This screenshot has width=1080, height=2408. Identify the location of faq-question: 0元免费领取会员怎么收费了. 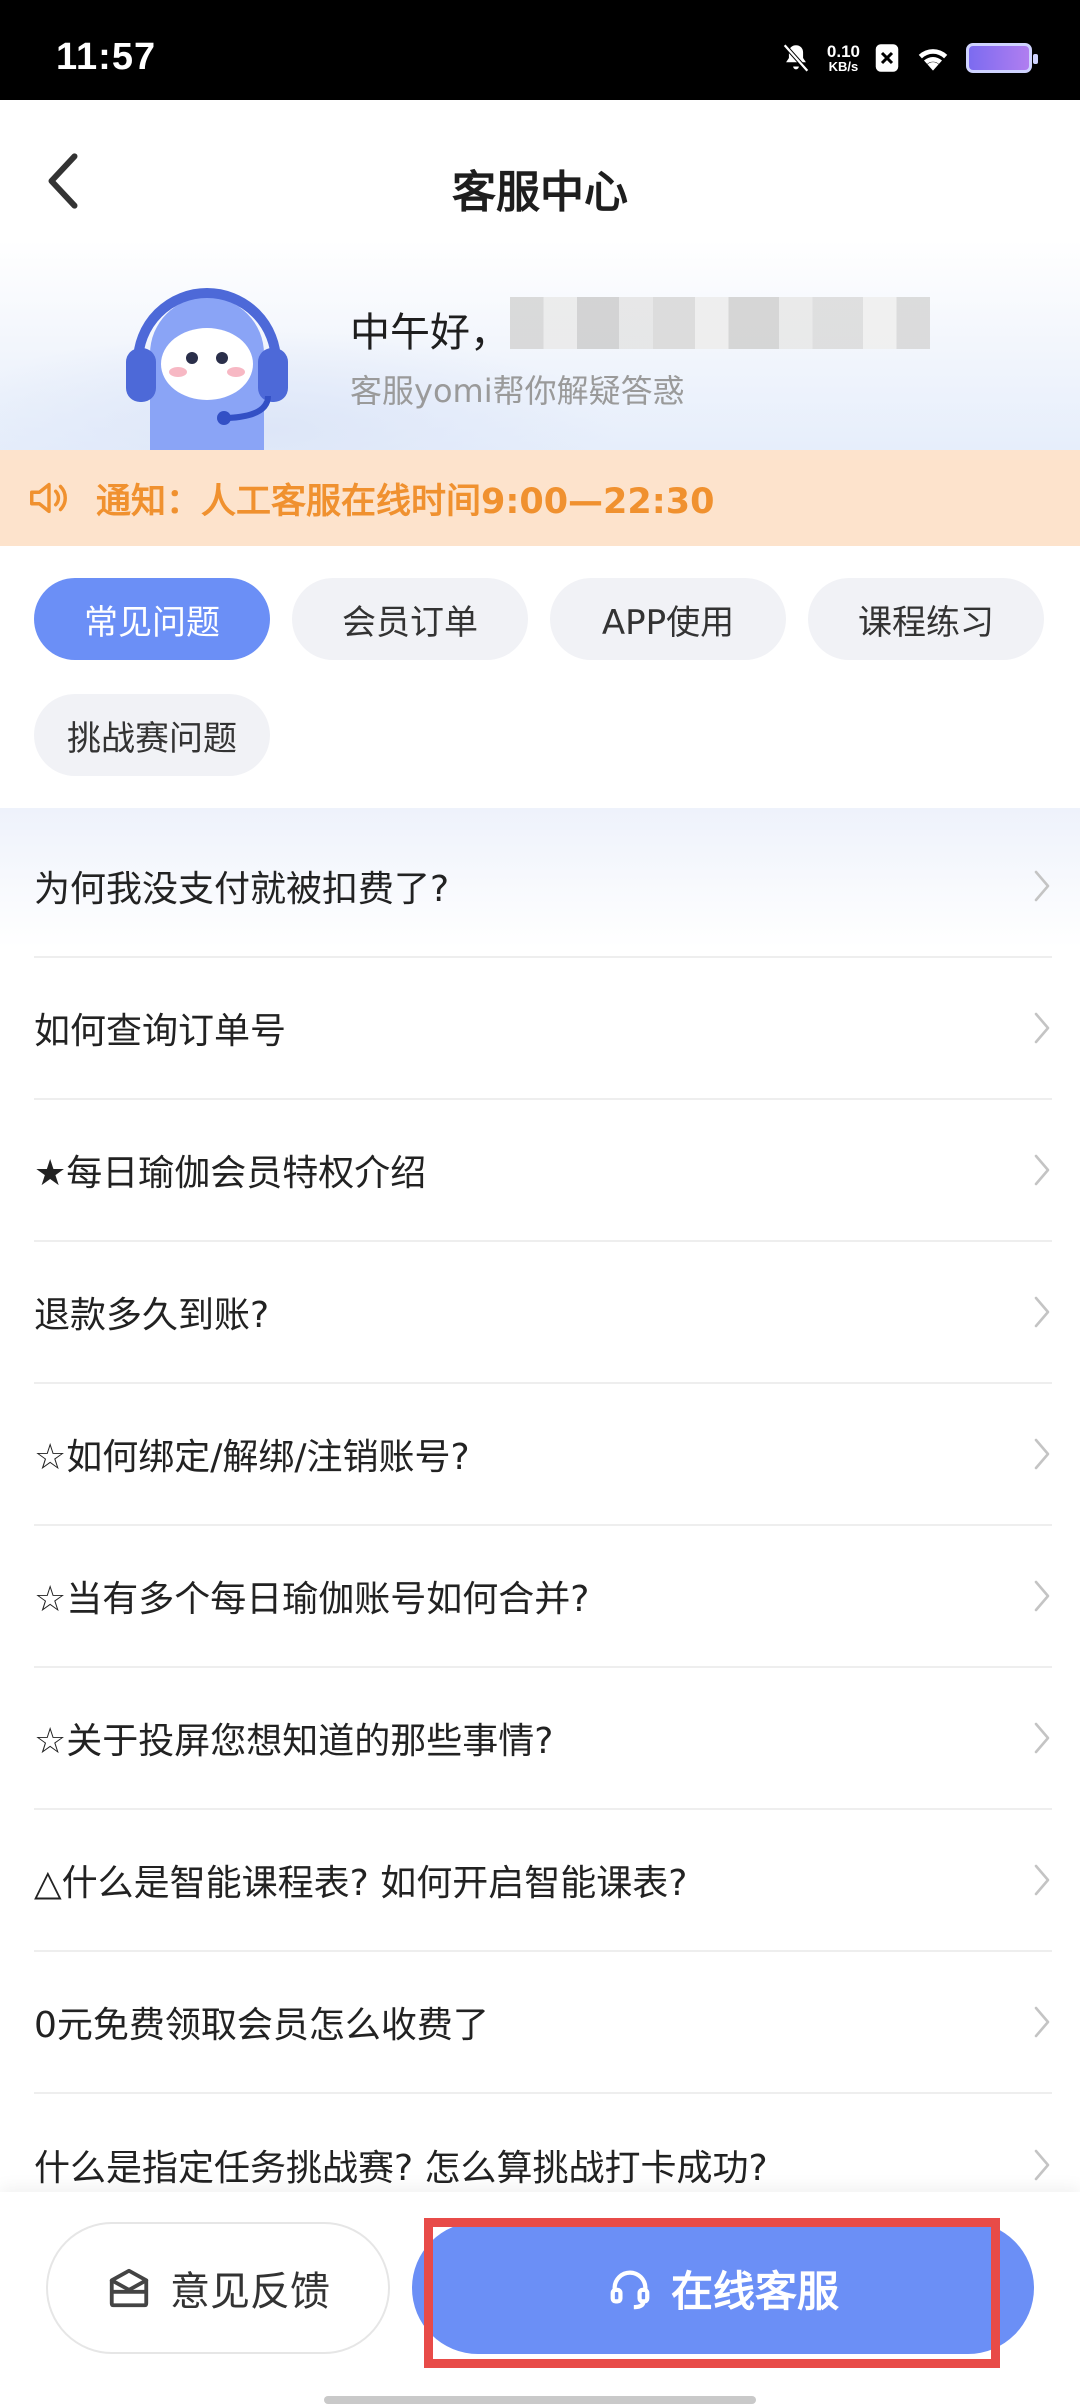
(261, 2025).